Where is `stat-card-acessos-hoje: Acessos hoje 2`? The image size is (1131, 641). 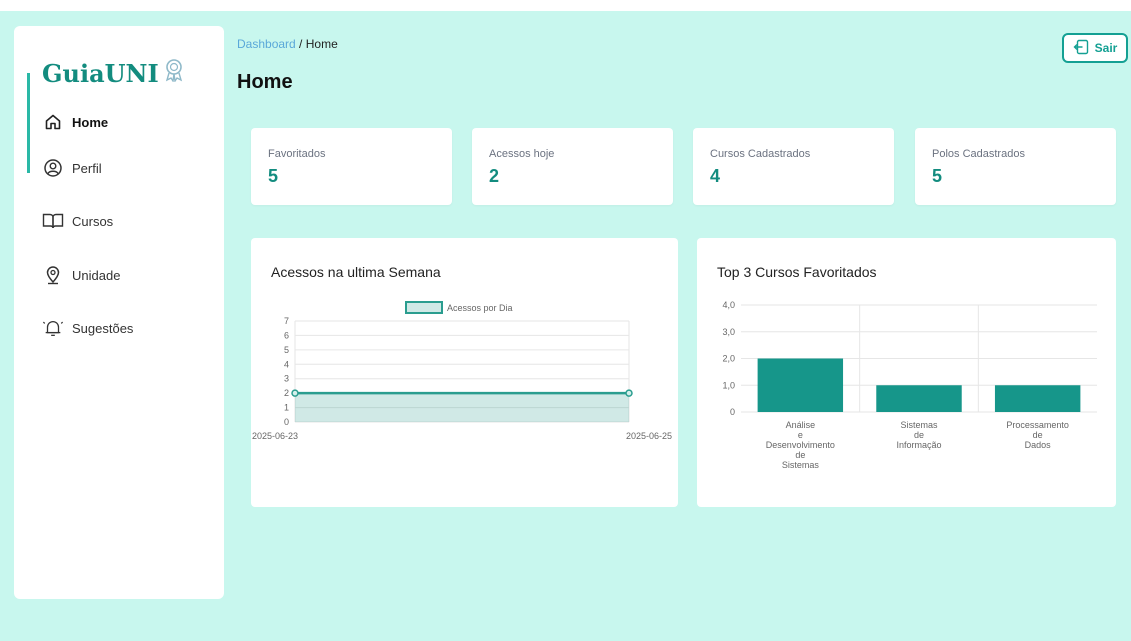 stat-card-acessos-hoje: Acessos hoje 2 is located at coordinates (572, 166).